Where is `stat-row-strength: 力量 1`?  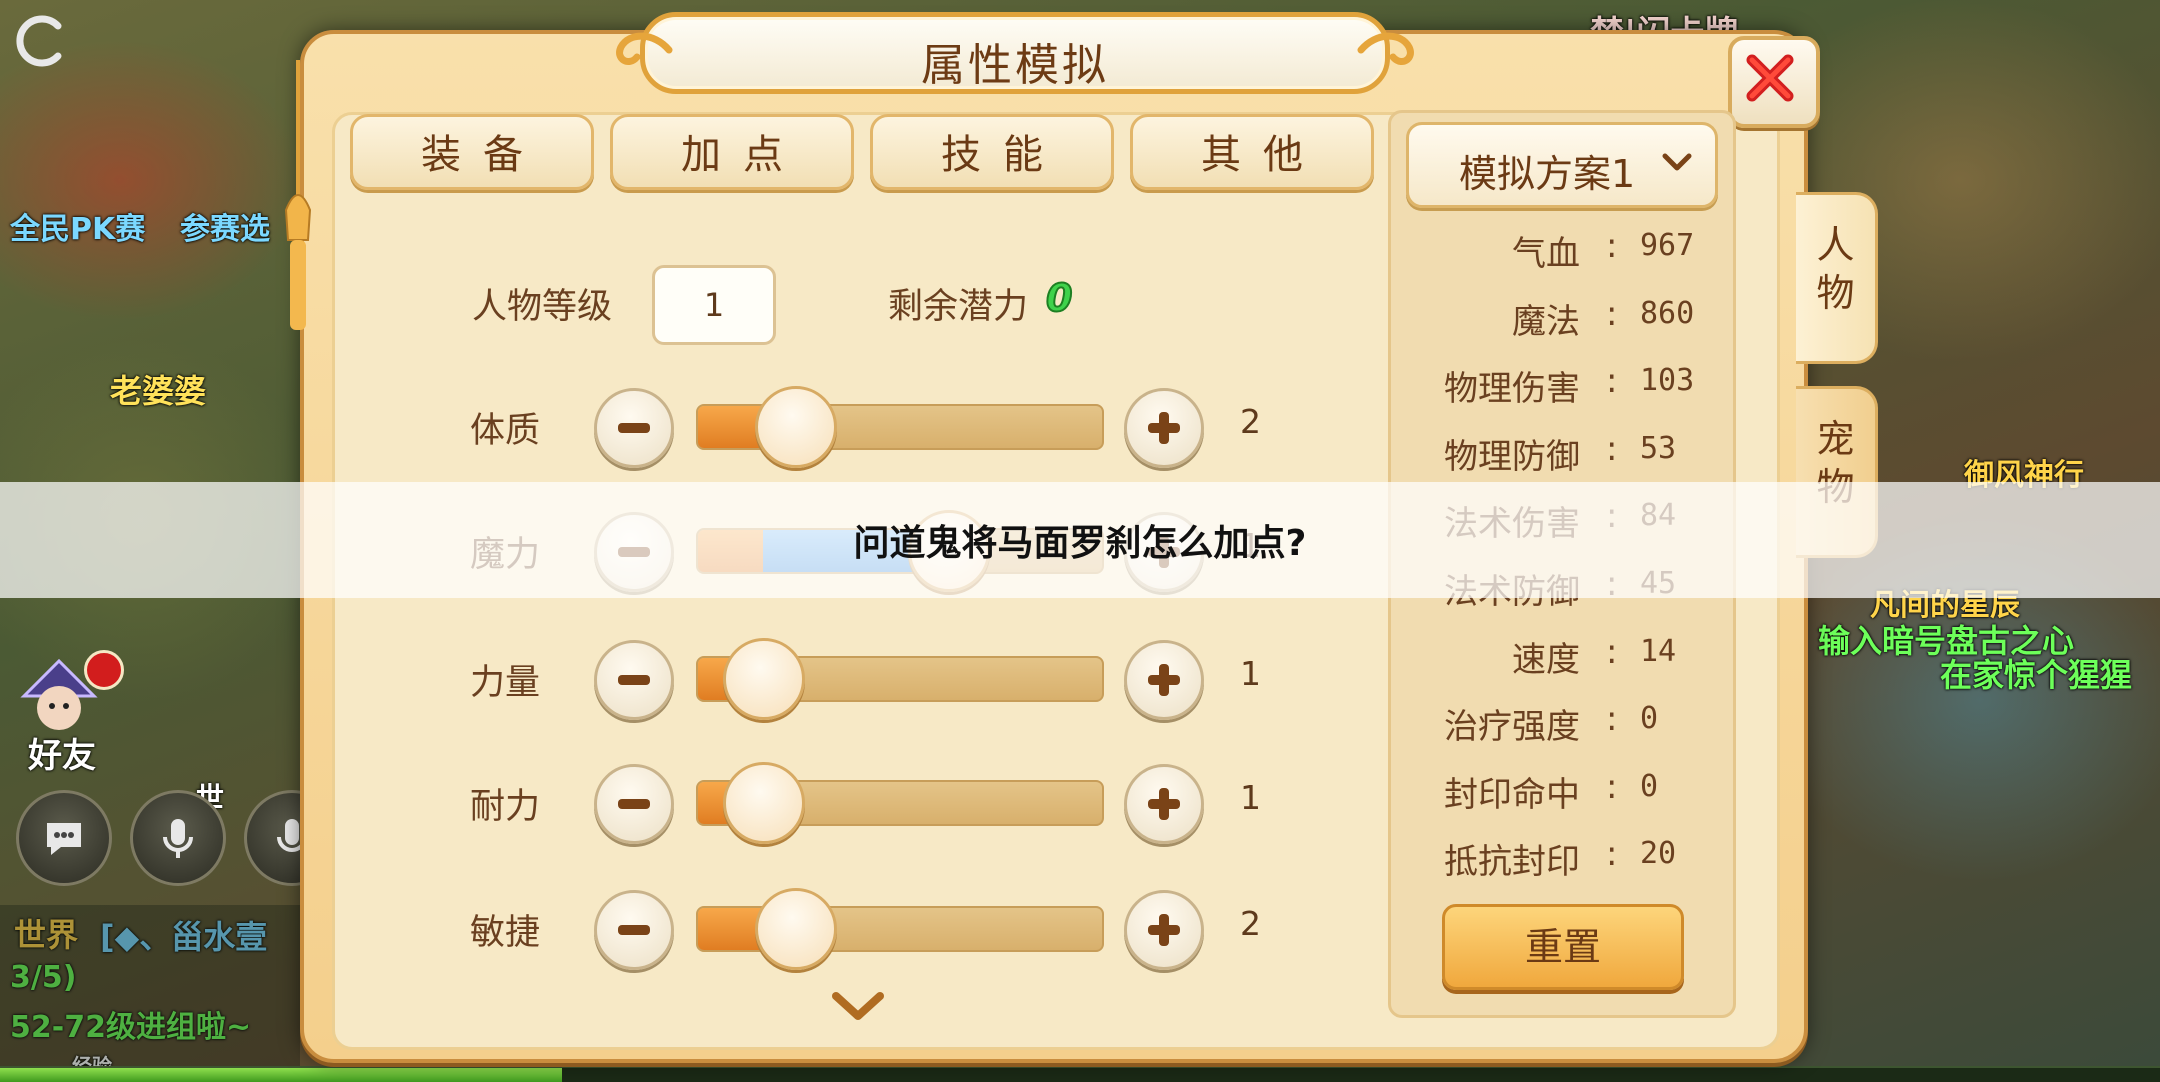
stat-row-strength: 力量 1 is located at coordinates (920, 675).